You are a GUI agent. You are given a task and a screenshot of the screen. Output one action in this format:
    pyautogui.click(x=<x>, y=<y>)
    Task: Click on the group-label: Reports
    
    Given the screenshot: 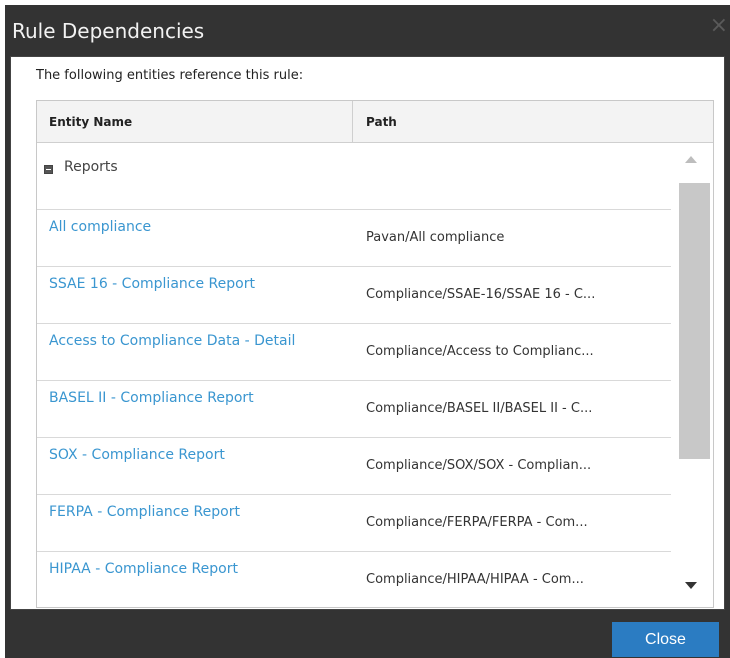 What is the action you would take?
    pyautogui.click(x=91, y=167)
    